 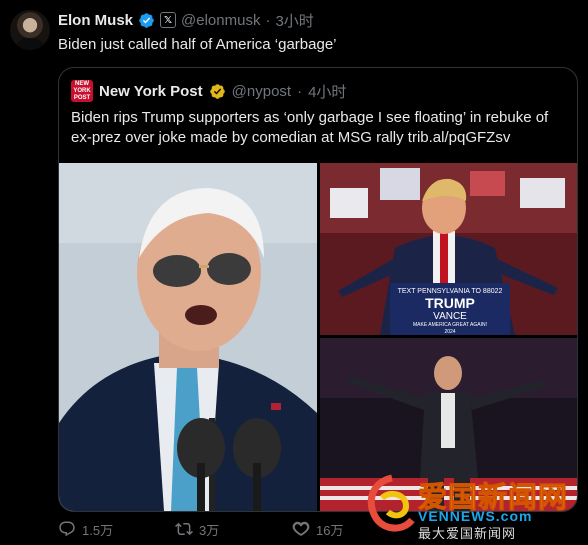 I want to click on sign-text-line4: MAKE AMERICA GREAT AGAIN!, so click(x=450, y=325).